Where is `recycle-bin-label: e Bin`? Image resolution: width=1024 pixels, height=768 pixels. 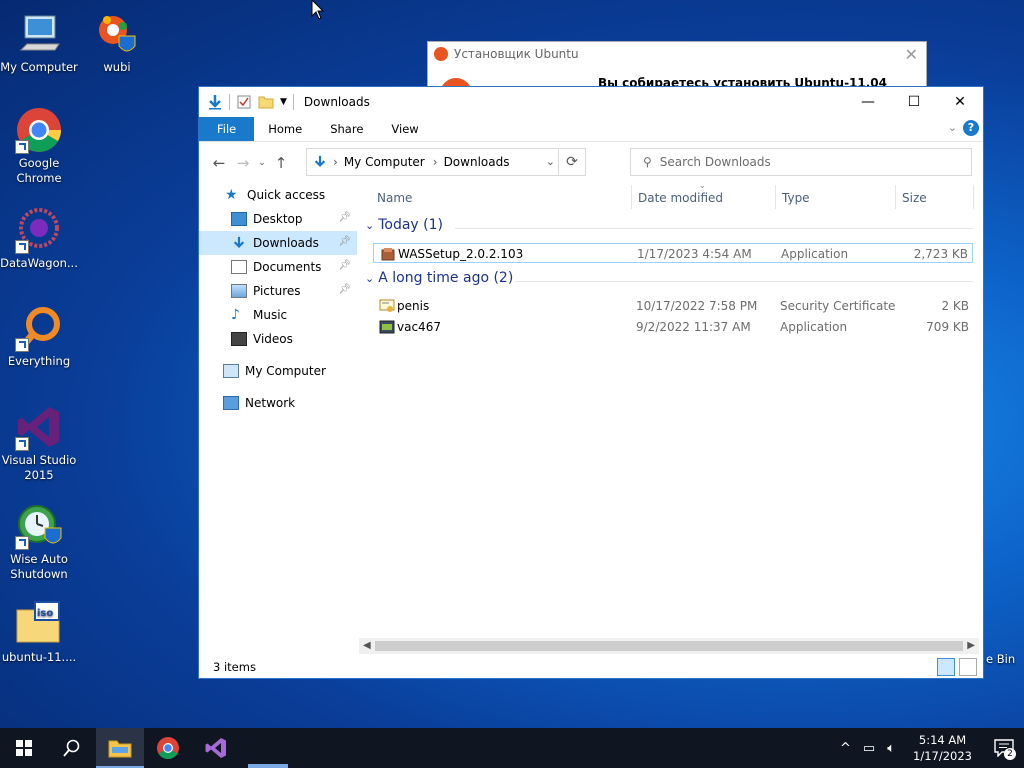 recycle-bin-label: e Bin is located at coordinates (1000, 659).